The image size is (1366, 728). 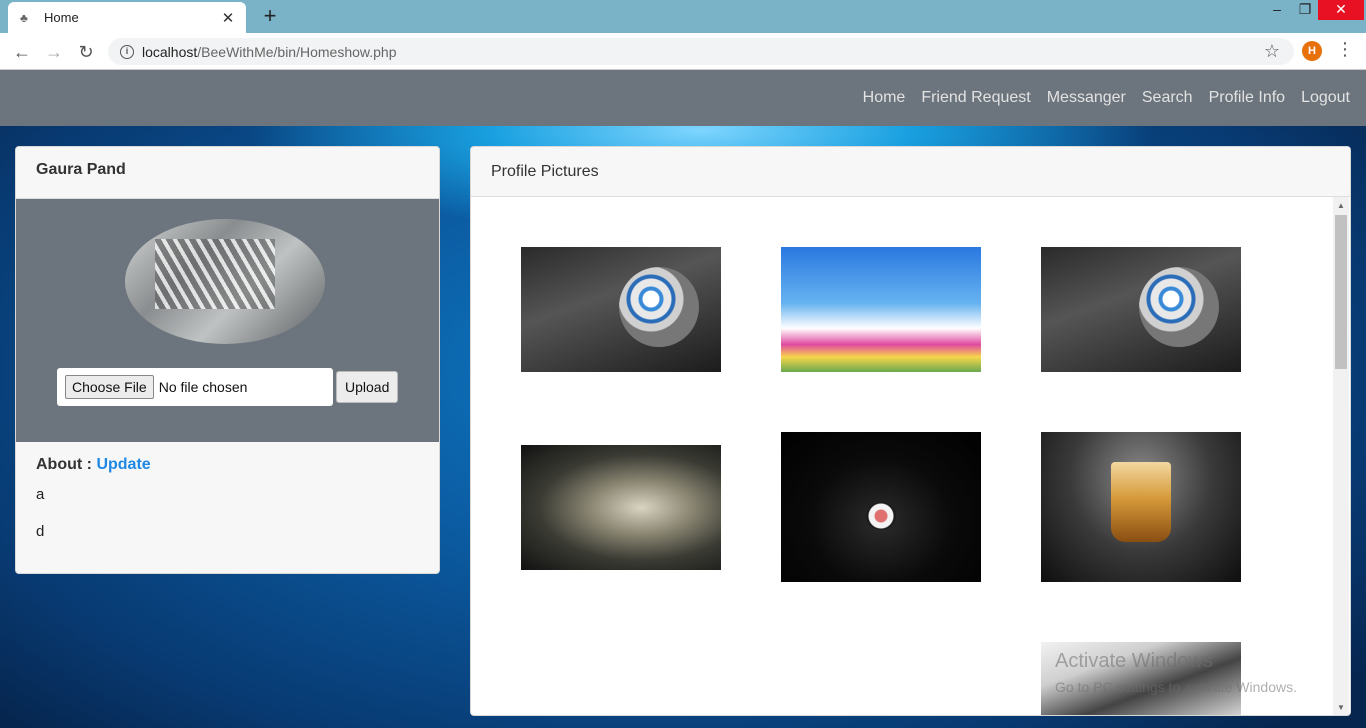 I want to click on url-input: i localhost/BeeWithMe/bin/Homeshow.php ☆, so click(x=701, y=51).